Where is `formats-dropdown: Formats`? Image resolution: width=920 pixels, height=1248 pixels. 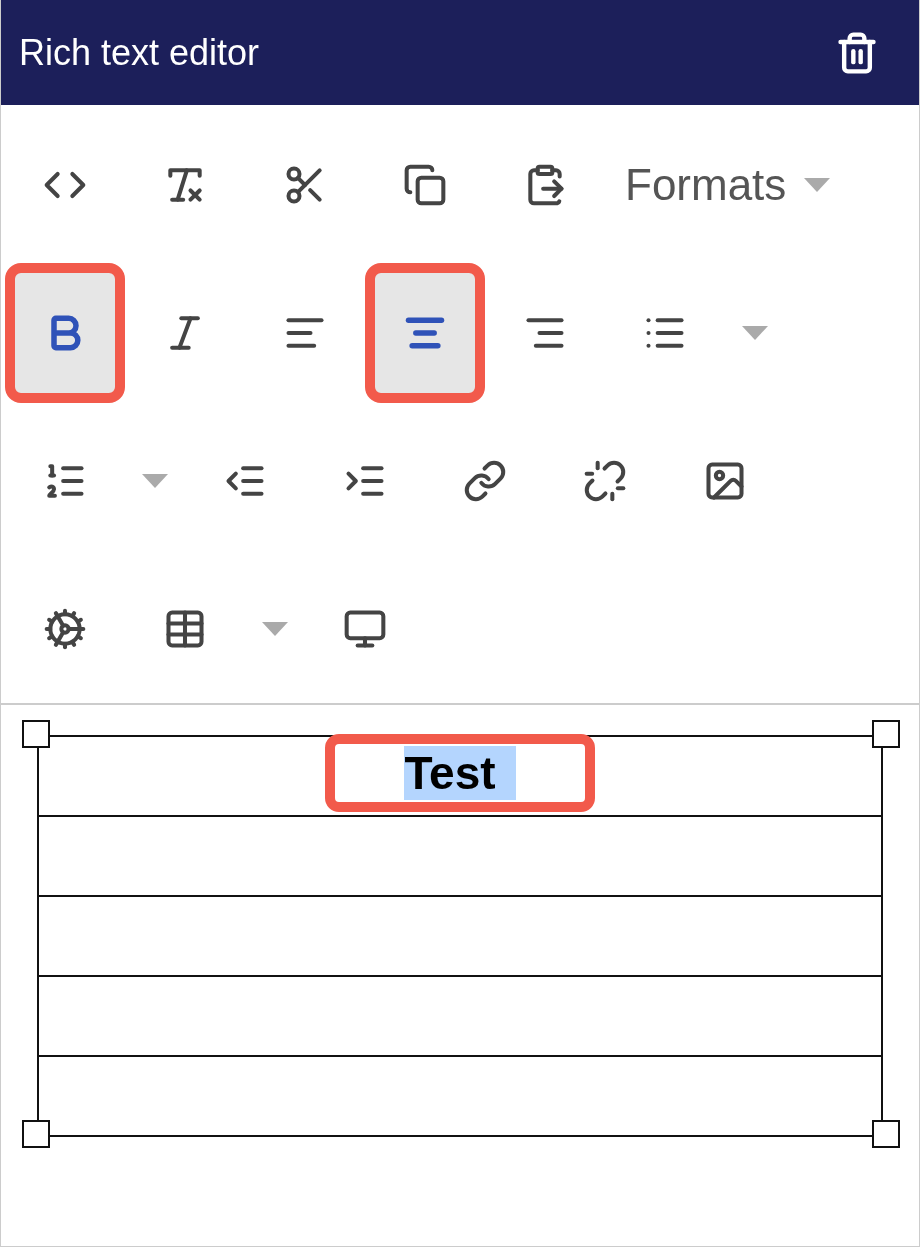
formats-dropdown: Formats is located at coordinates (728, 185).